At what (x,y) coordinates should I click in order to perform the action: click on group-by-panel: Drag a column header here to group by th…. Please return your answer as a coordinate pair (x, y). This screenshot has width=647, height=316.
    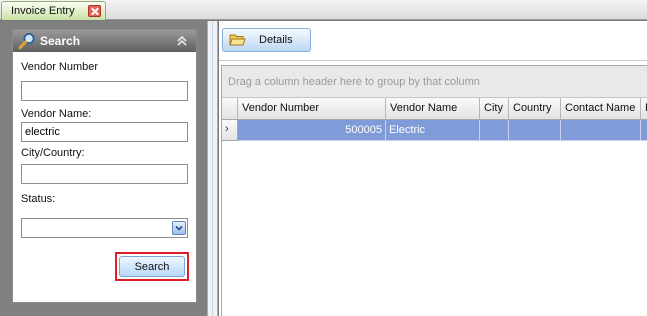
    Looking at the image, I should click on (434, 82).